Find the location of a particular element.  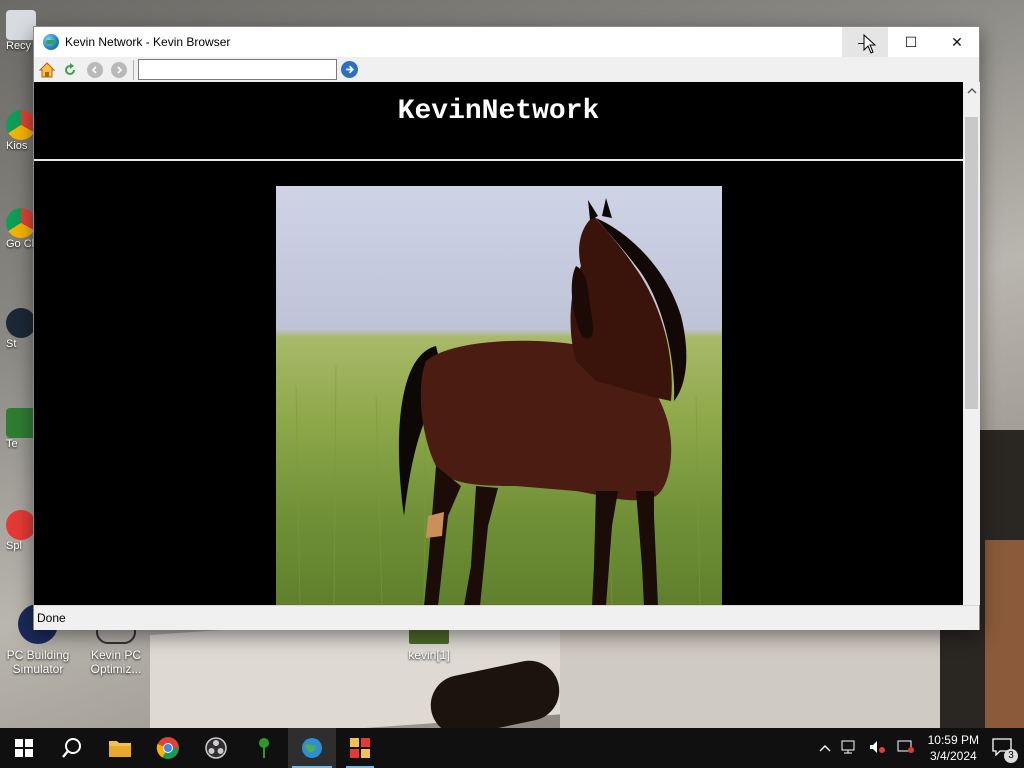

background-object is located at coordinates (1004, 634).